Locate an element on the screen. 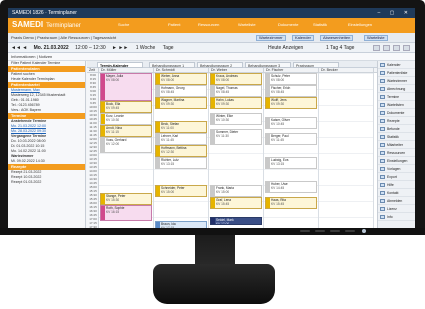 The image size is (425, 309). appointment-detail: KV 09:30 is located at coordinates (278, 104).